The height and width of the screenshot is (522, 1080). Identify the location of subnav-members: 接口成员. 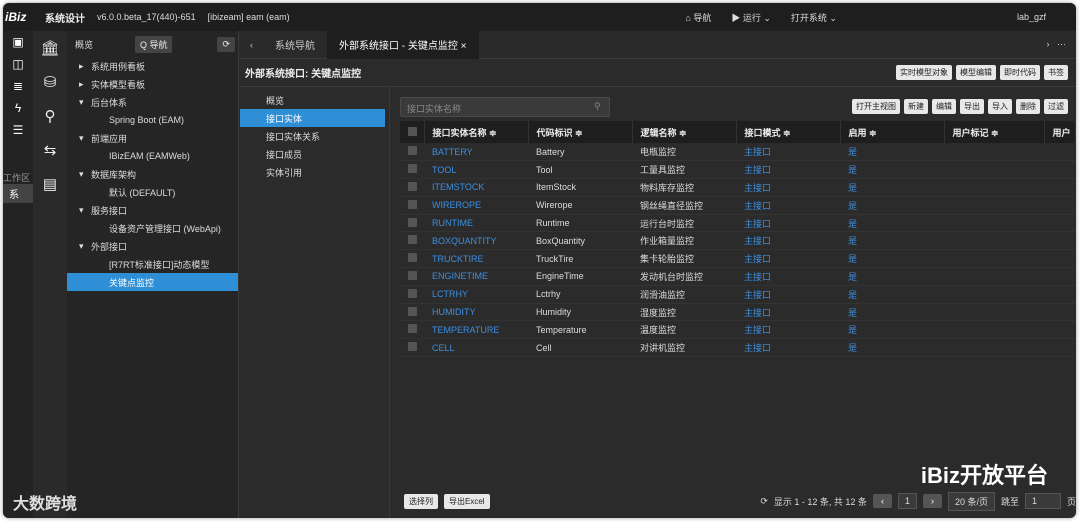
(314, 154).